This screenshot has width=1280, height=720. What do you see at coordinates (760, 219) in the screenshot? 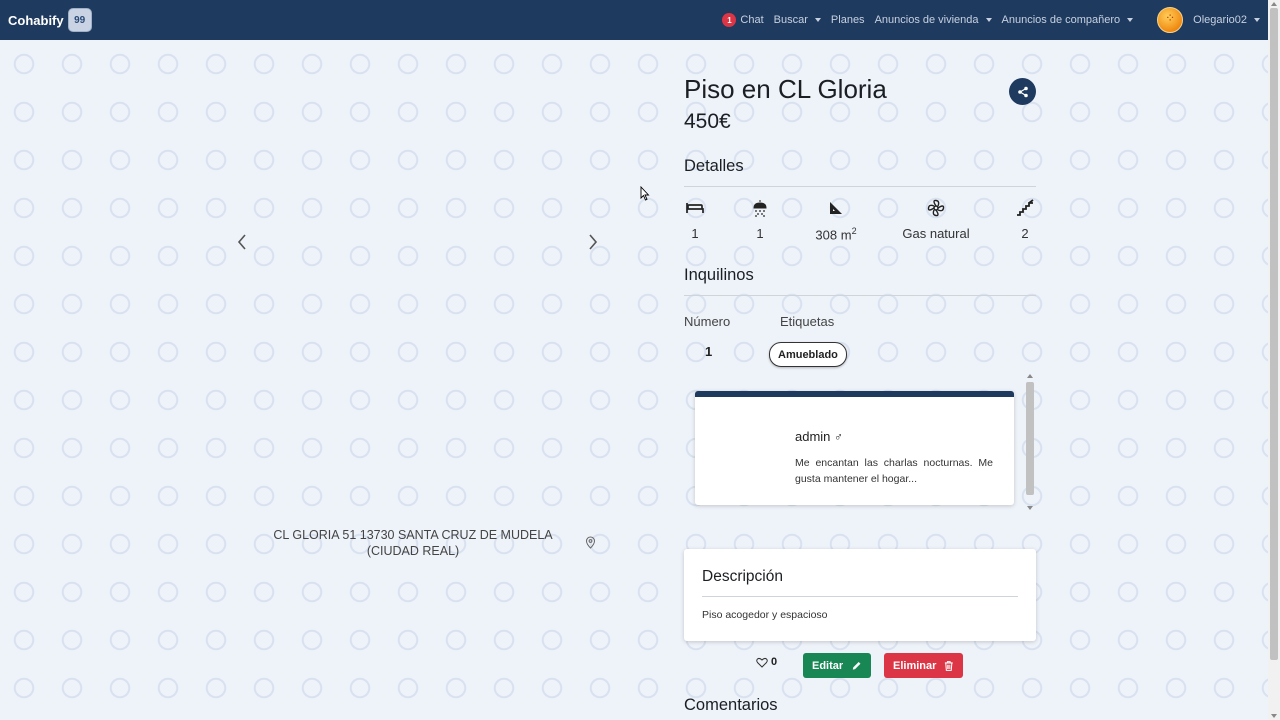
I see `detail-bathrooms: 1` at bounding box center [760, 219].